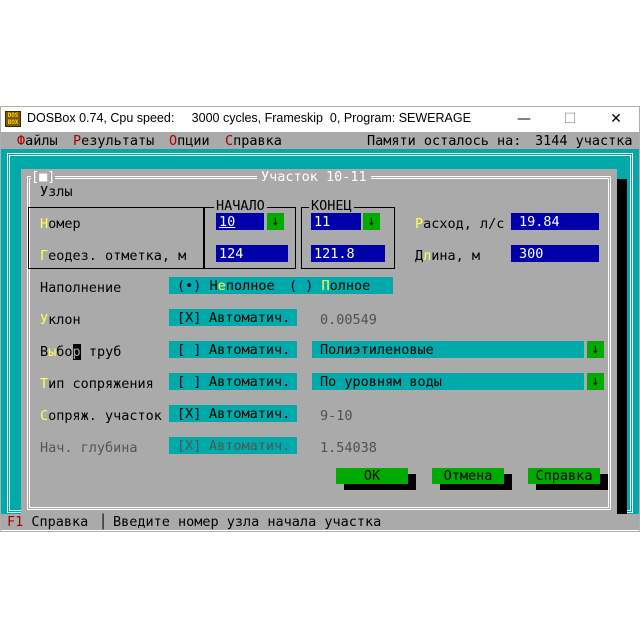  I want to click on start-depth-auto-label: Автоматич., so click(250, 446).